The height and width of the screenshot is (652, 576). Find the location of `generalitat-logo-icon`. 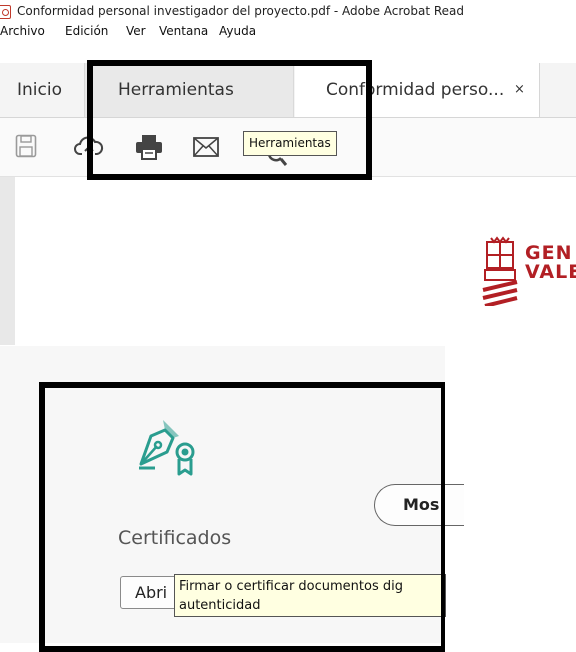

generalitat-logo-icon is located at coordinates (500, 272).